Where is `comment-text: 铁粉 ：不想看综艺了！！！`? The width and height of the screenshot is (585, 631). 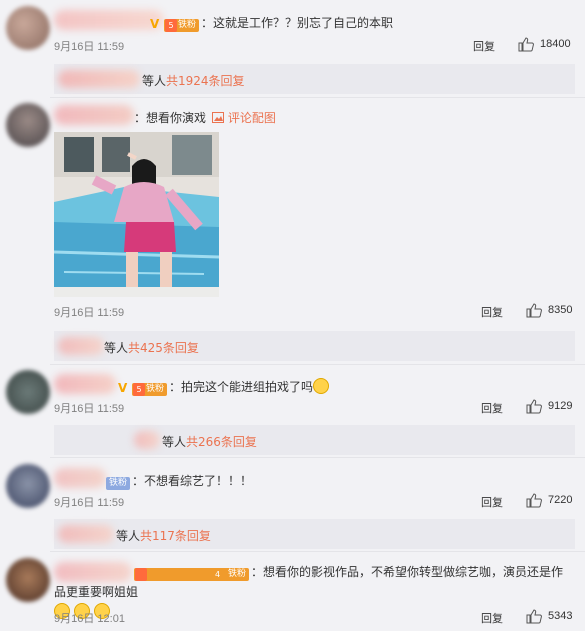
comment-text: 铁粉 ：不想看综艺了！！！ is located at coordinates (179, 481).